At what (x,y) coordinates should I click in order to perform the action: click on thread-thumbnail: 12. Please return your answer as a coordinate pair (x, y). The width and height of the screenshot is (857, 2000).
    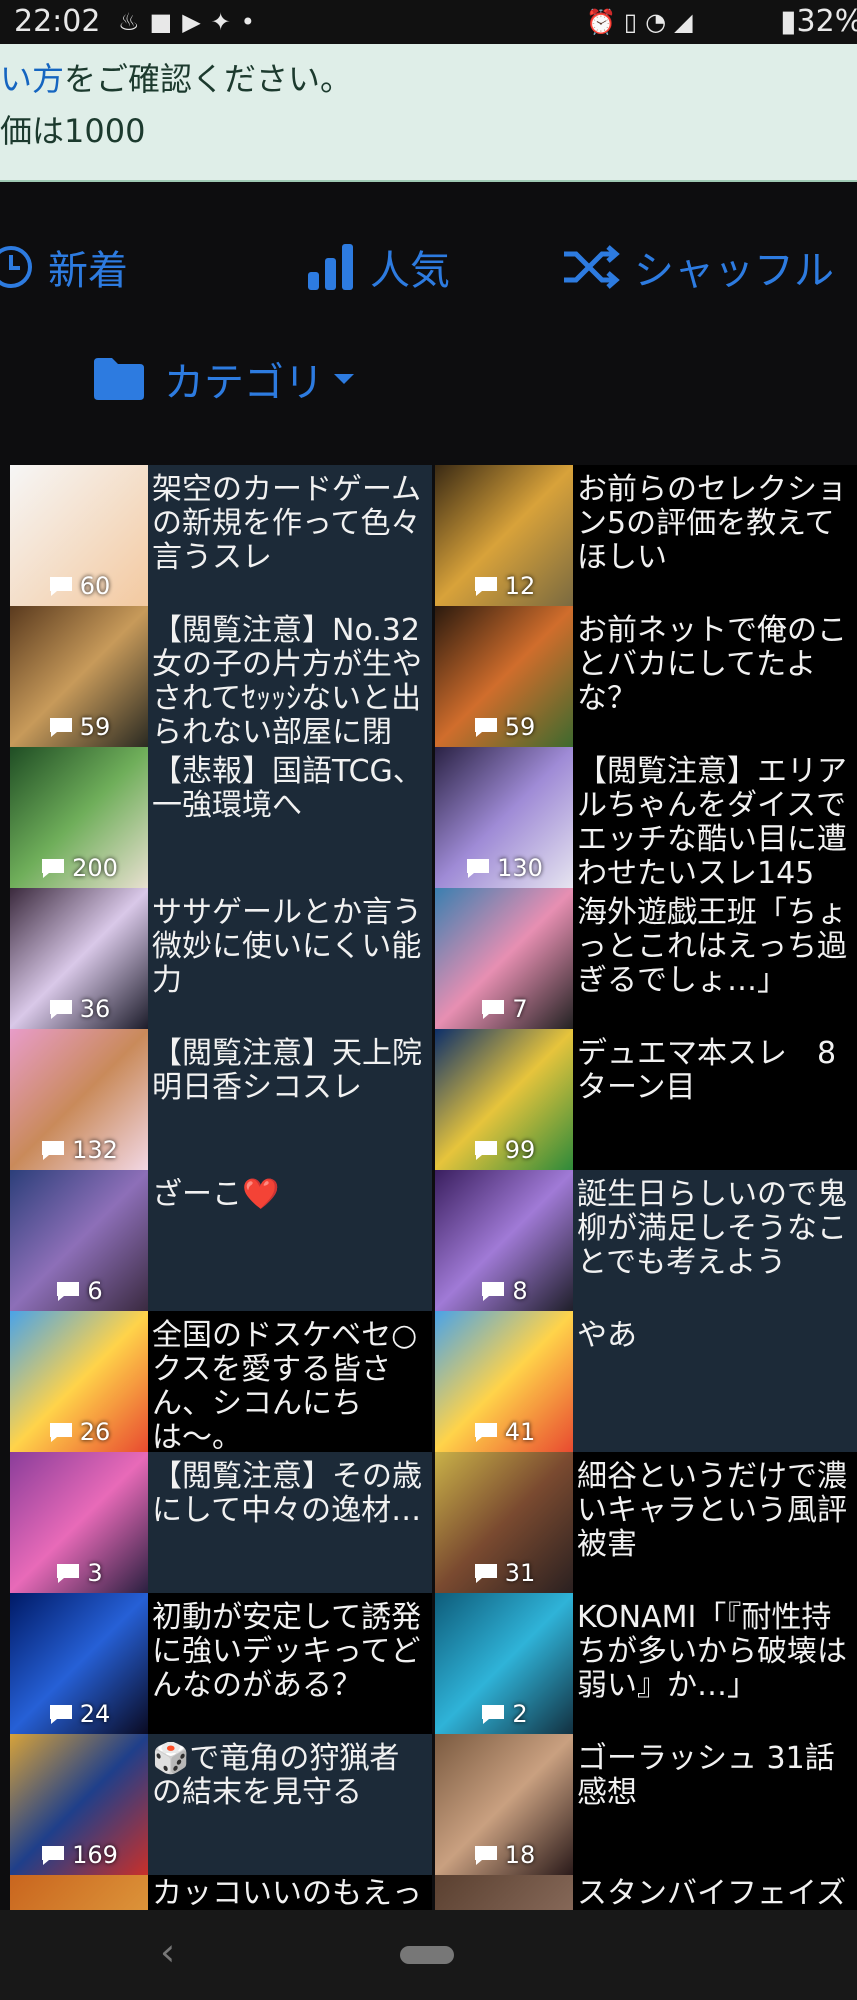
    Looking at the image, I should click on (504, 535).